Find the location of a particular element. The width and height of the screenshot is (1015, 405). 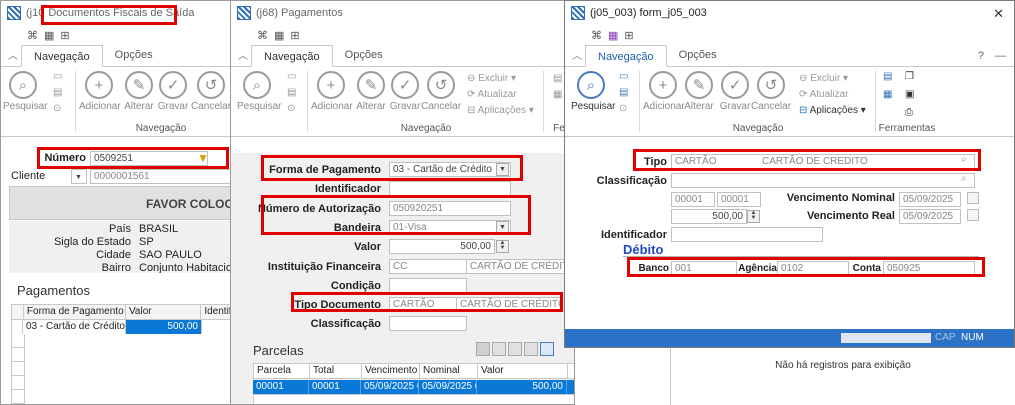

minimize-ribbon-icon: — is located at coordinates (1000, 56).